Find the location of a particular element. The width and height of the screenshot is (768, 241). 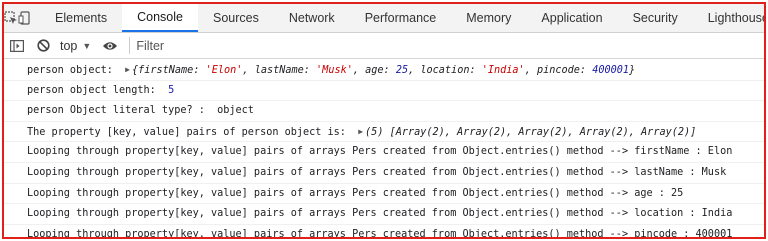

context-selector-label: top is located at coordinates (69, 45).